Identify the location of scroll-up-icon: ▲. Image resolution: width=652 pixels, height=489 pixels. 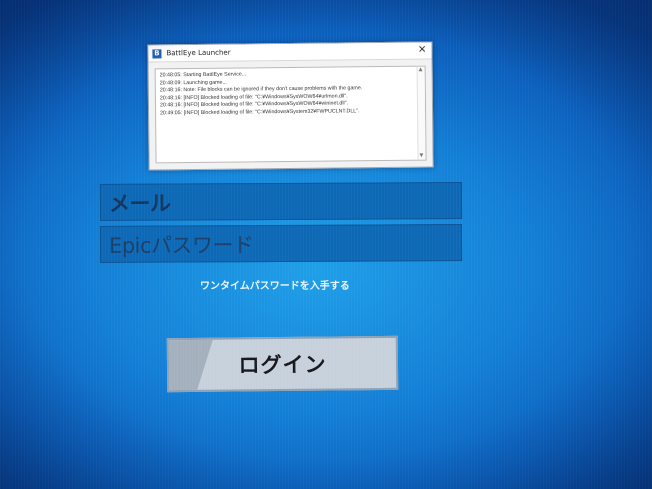
(421, 70).